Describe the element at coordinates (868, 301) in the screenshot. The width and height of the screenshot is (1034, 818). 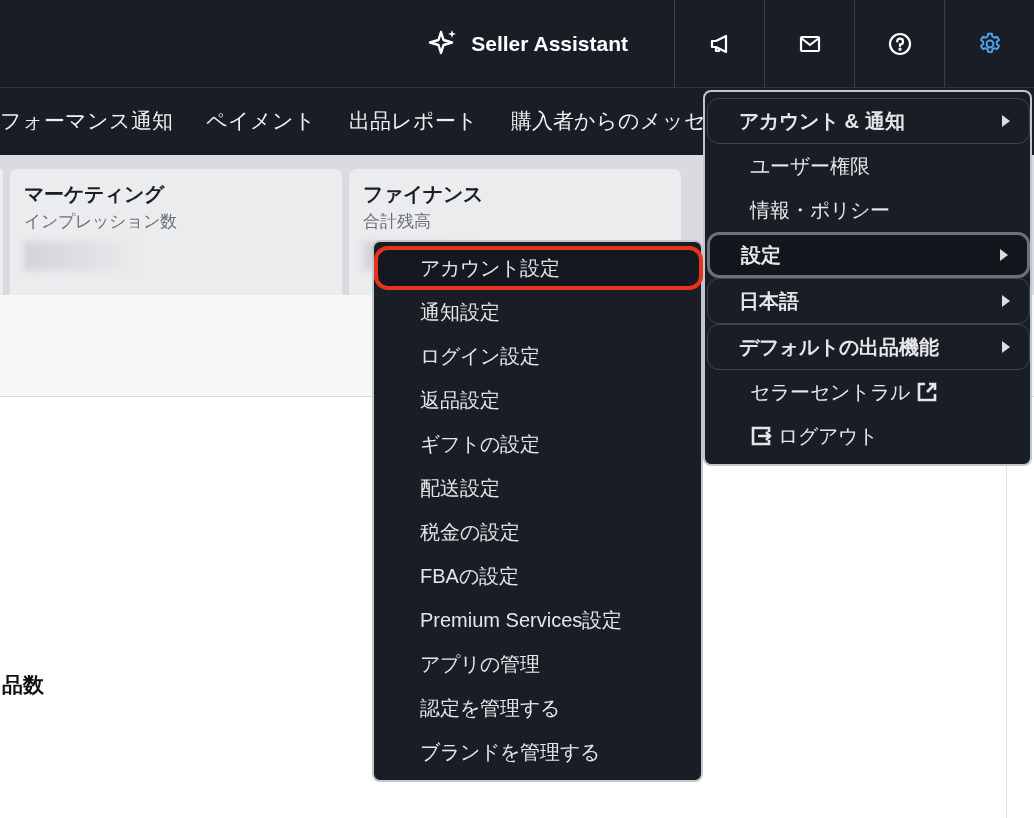
I see `menu-group: 日本語` at that location.